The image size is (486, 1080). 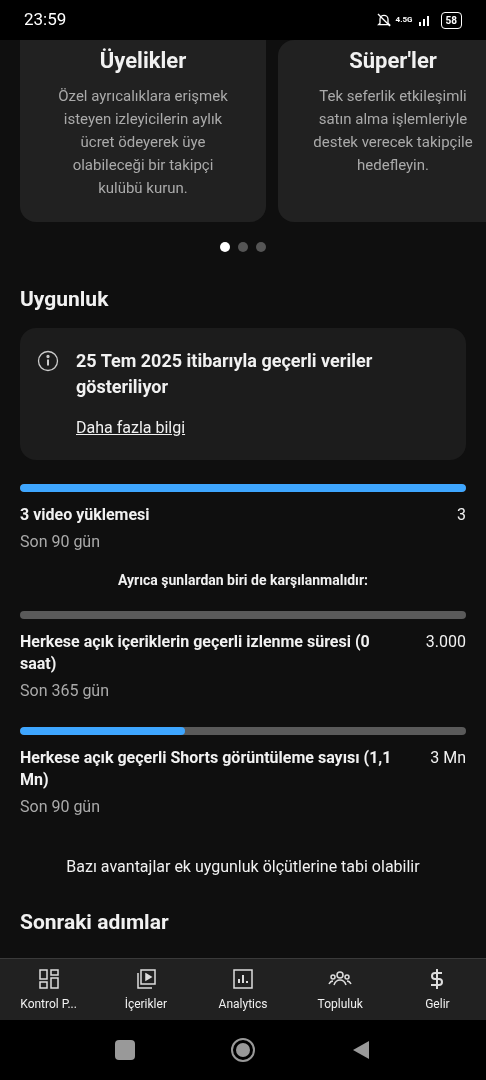 I want to click on requirement-label: Herkese açık geçerli Shorts görüntüleme sayısı (1,1 Mn), so click(x=206, y=768).